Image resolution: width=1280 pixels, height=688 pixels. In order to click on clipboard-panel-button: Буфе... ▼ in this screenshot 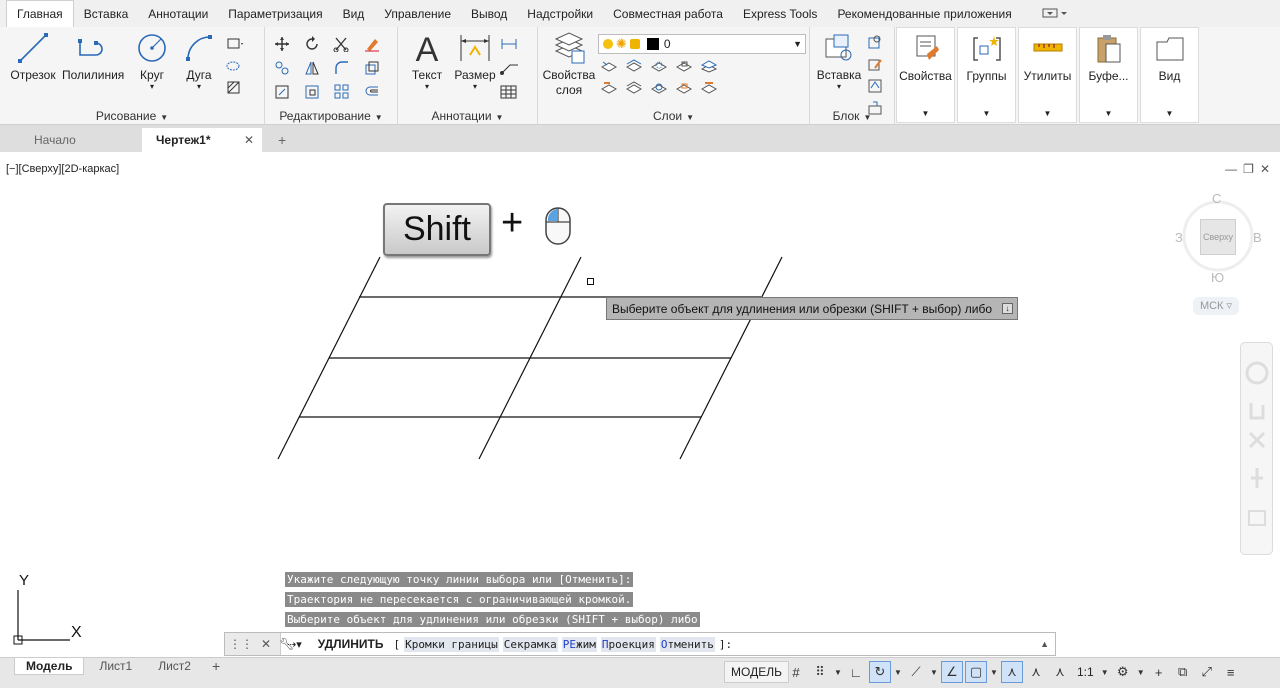, I will do `click(1108, 75)`.